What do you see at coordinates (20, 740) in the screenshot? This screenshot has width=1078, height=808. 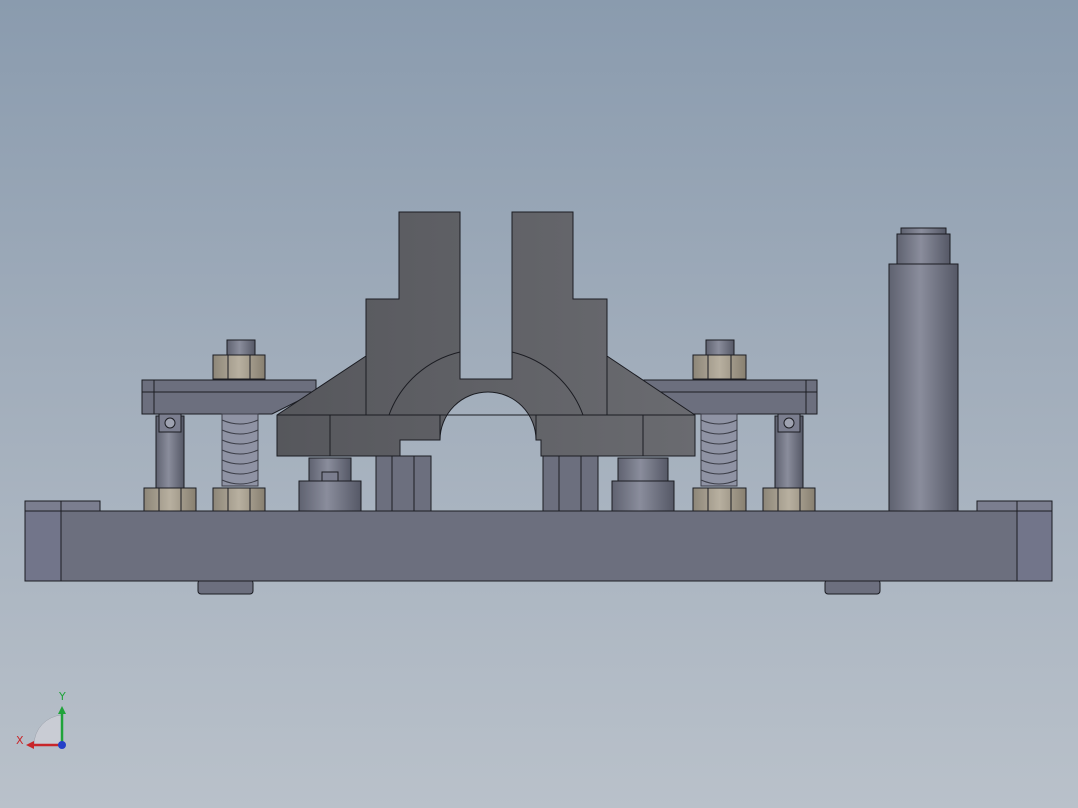 I see `triad-x-label: X` at bounding box center [20, 740].